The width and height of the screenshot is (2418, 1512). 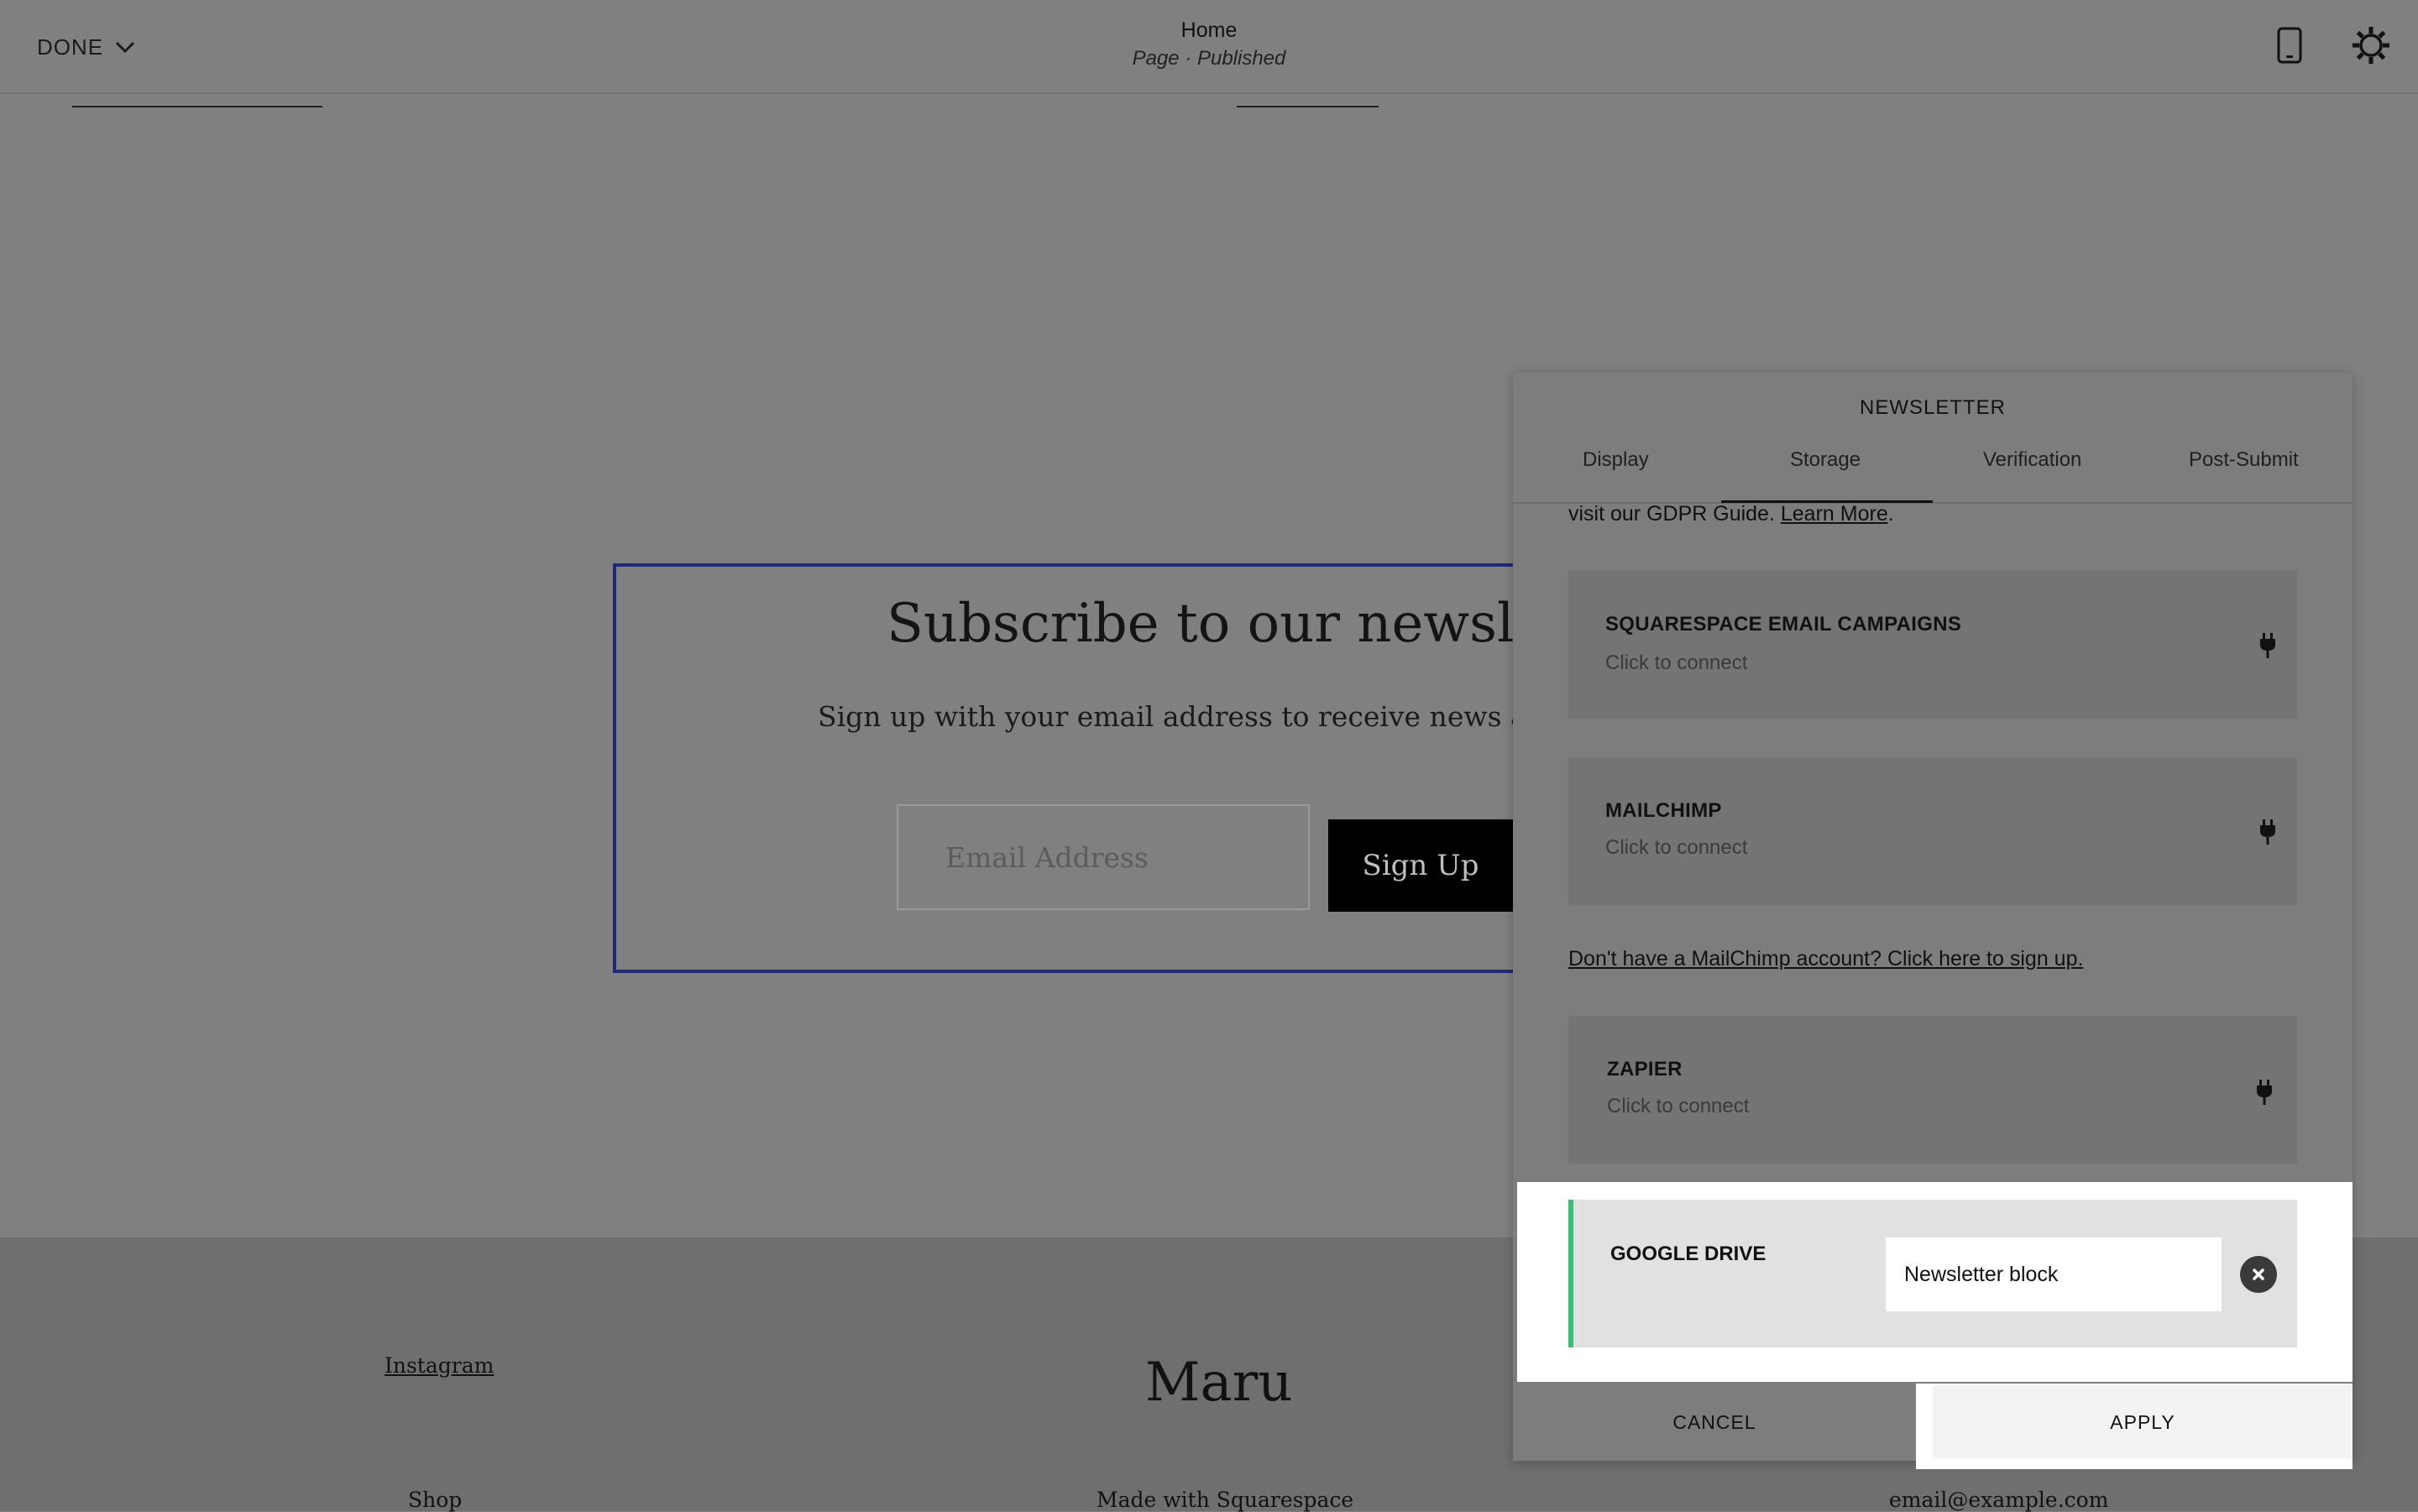 I want to click on footer-shop-link: Shop, so click(x=435, y=1500).